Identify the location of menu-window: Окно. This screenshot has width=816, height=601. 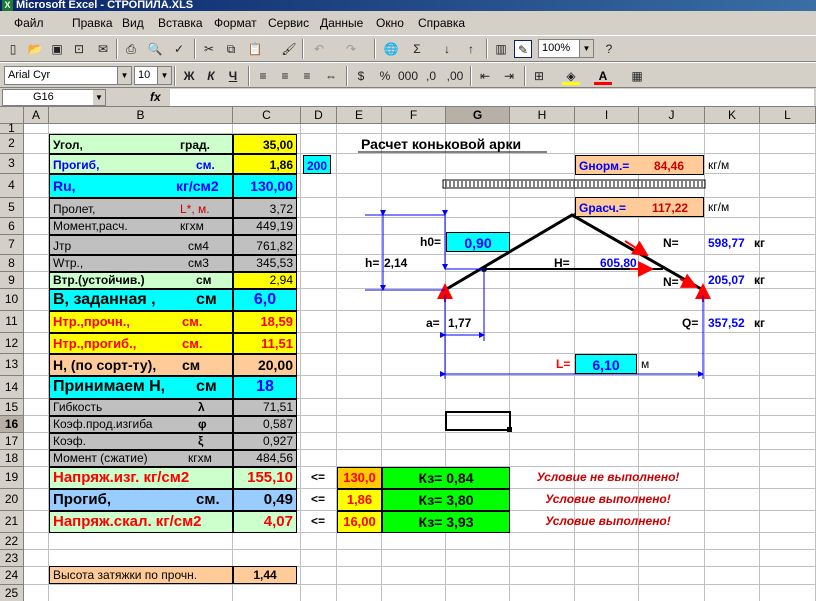
(390, 23).